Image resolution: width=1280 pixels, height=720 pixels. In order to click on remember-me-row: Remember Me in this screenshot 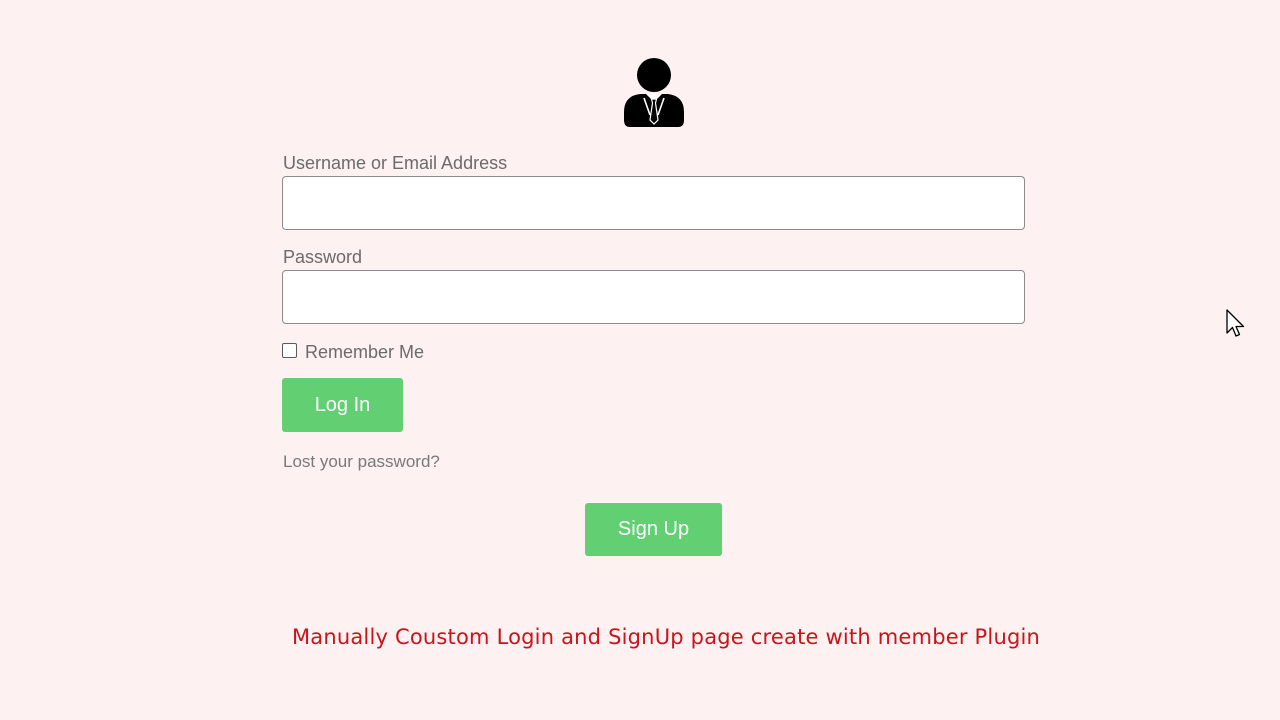, I will do `click(353, 351)`.